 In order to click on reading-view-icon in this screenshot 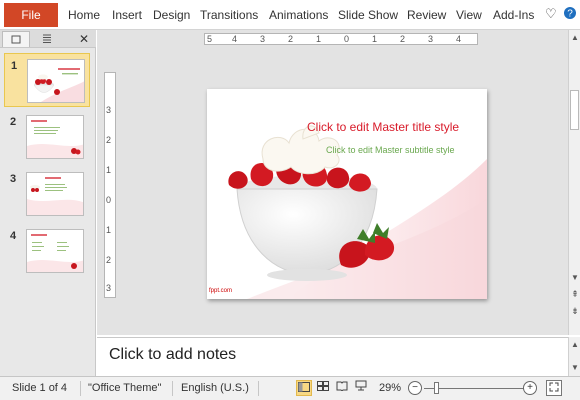, I will do `click(342, 388)`.